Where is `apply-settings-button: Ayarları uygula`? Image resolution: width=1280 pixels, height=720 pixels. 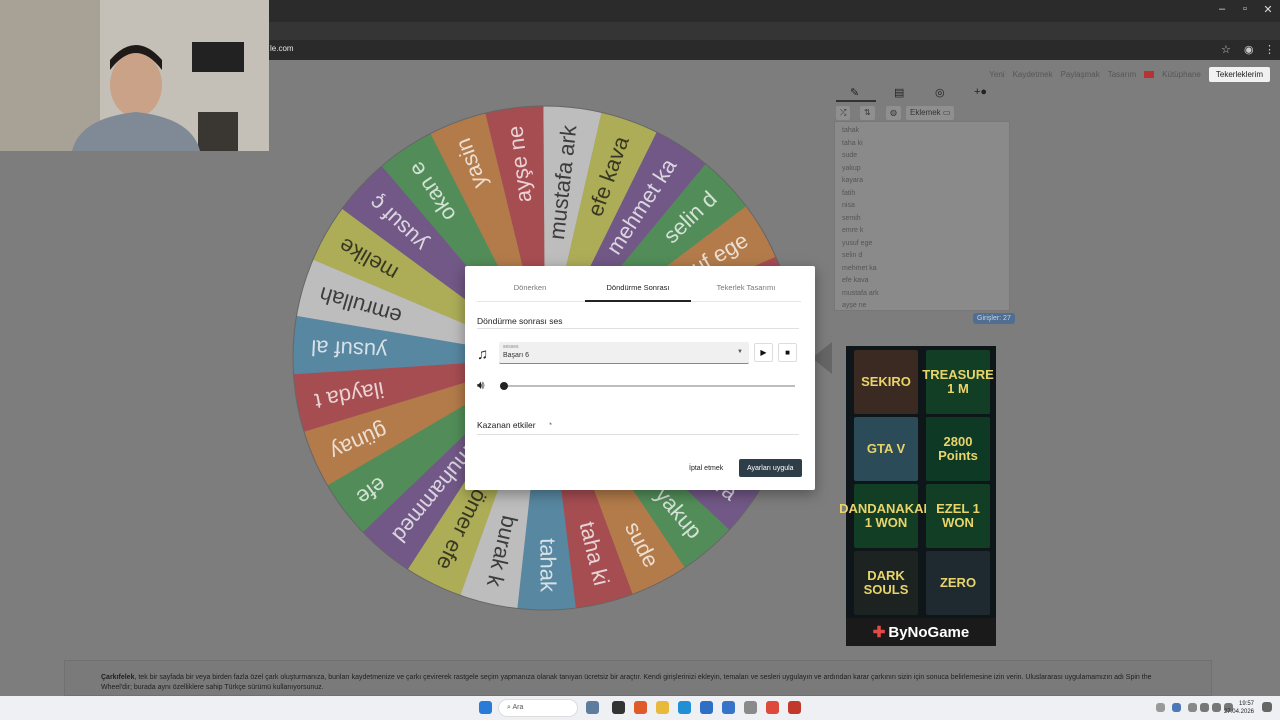 apply-settings-button: Ayarları uygula is located at coordinates (770, 468).